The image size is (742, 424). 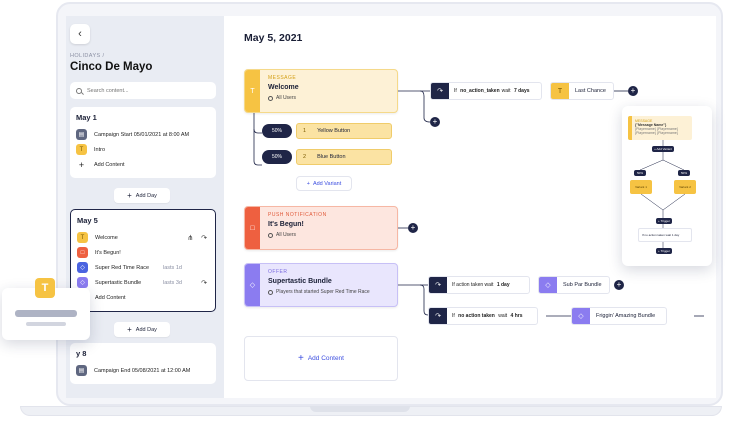 What do you see at coordinates (87, 220) in the screenshot?
I see `day-title: May 5` at bounding box center [87, 220].